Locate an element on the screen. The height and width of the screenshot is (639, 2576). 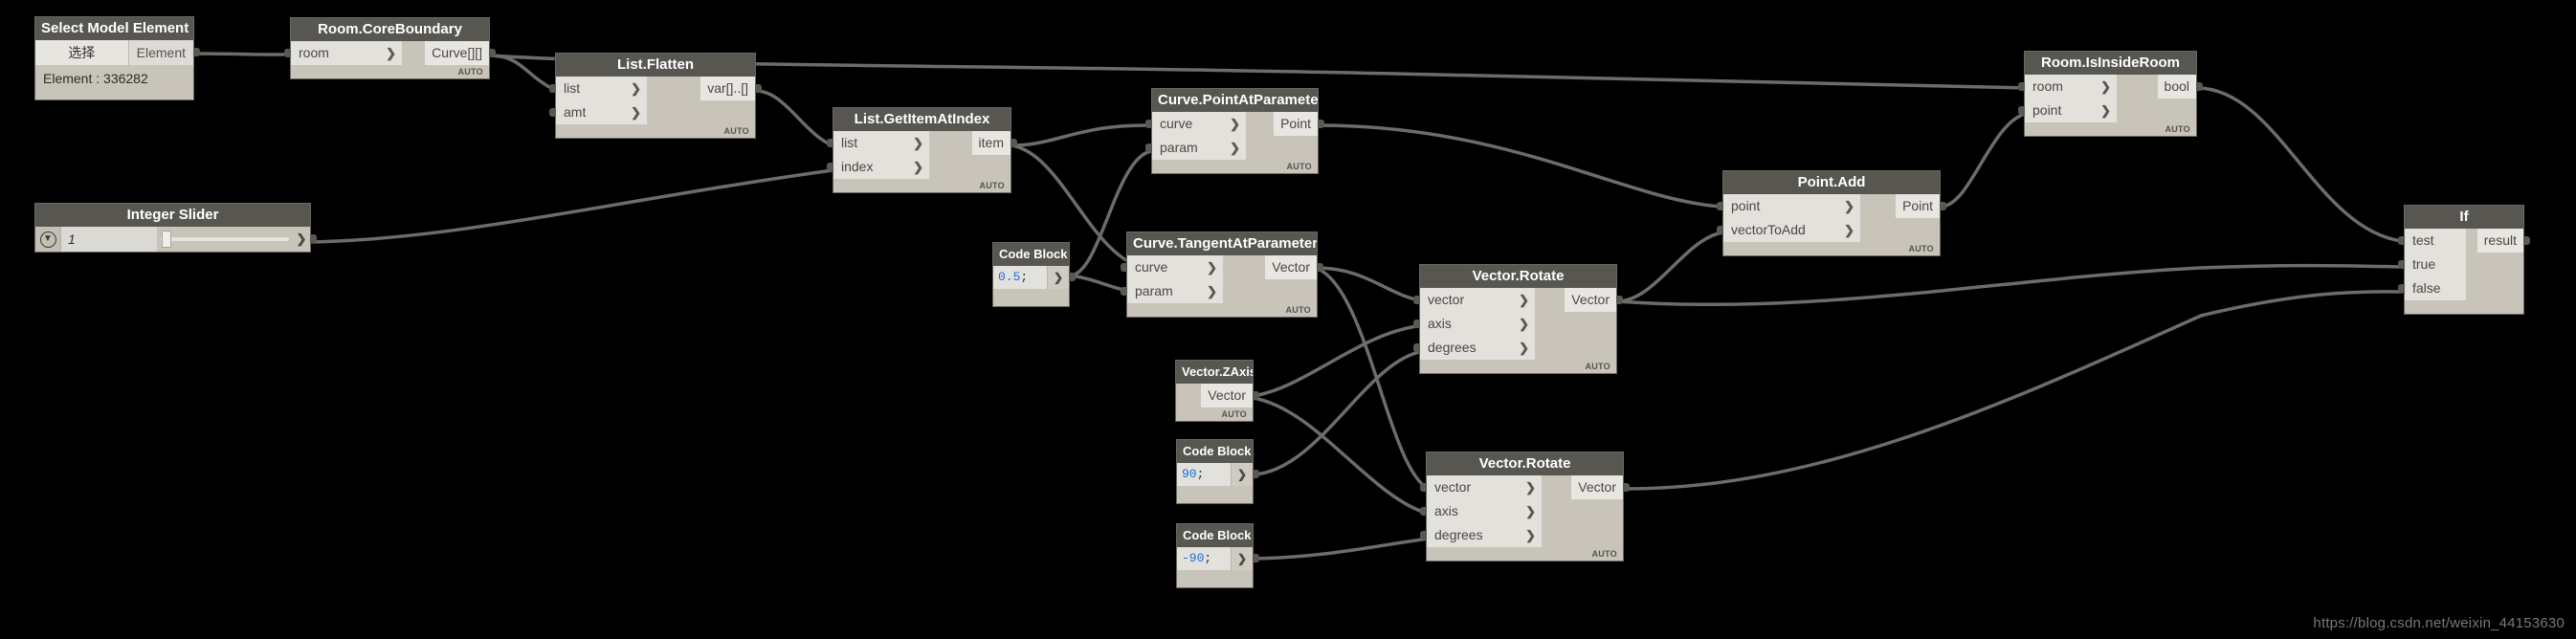
output-port-curve: Curve[][] is located at coordinates (460, 53).